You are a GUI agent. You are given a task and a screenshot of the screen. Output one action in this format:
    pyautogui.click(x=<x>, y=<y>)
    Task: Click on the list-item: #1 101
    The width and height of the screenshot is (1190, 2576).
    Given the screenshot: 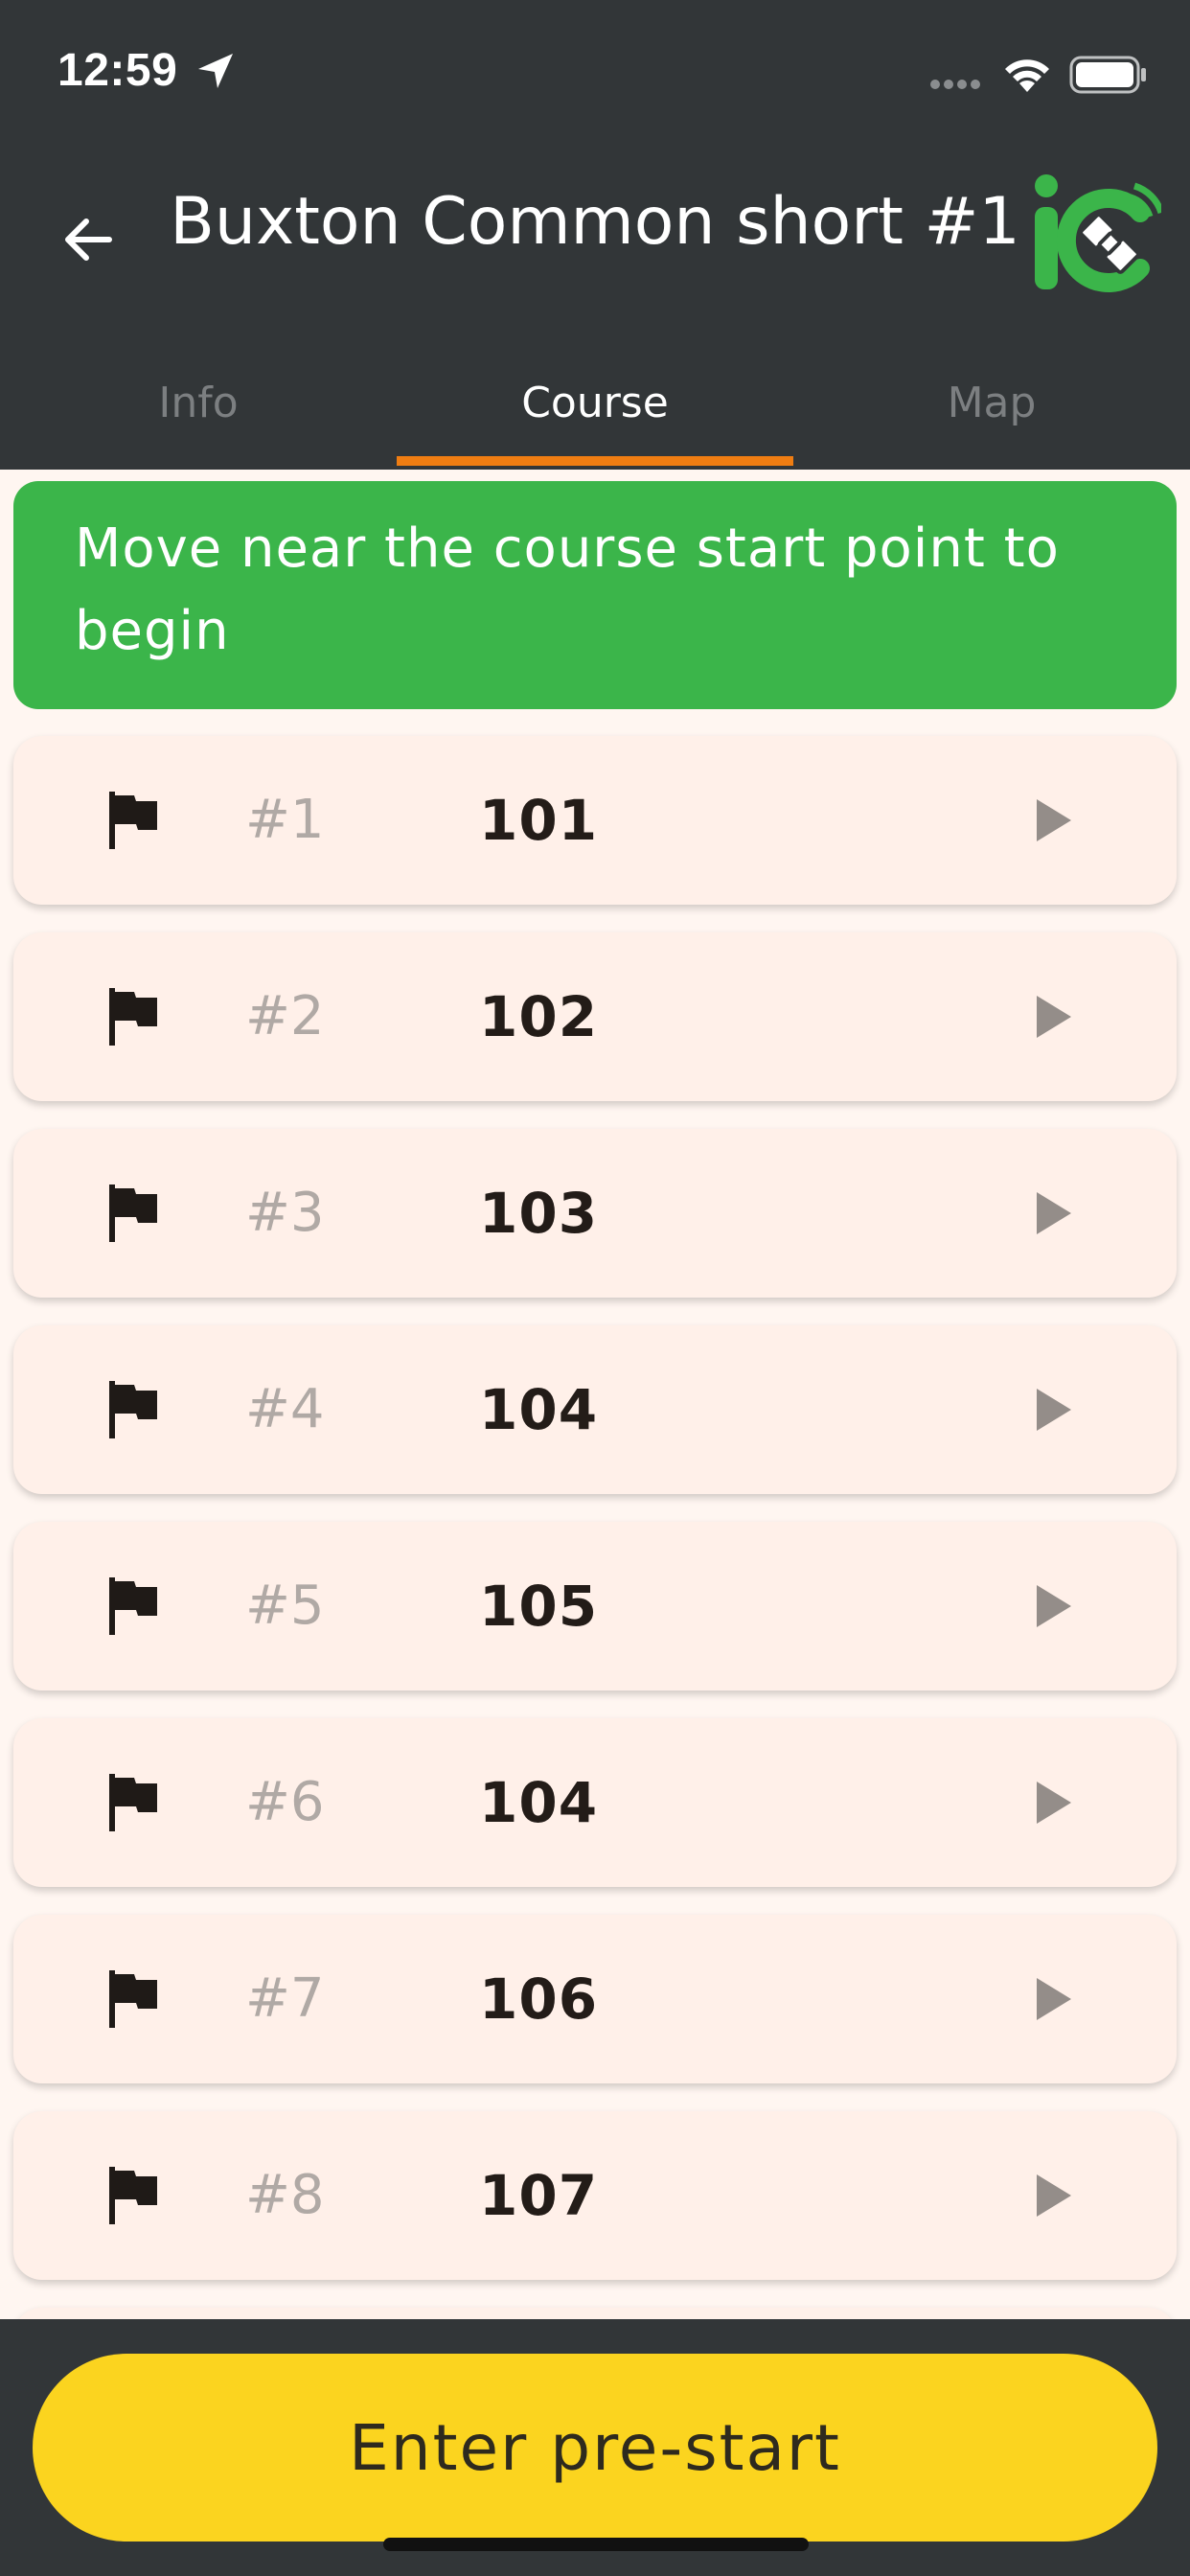 What is the action you would take?
    pyautogui.click(x=595, y=820)
    